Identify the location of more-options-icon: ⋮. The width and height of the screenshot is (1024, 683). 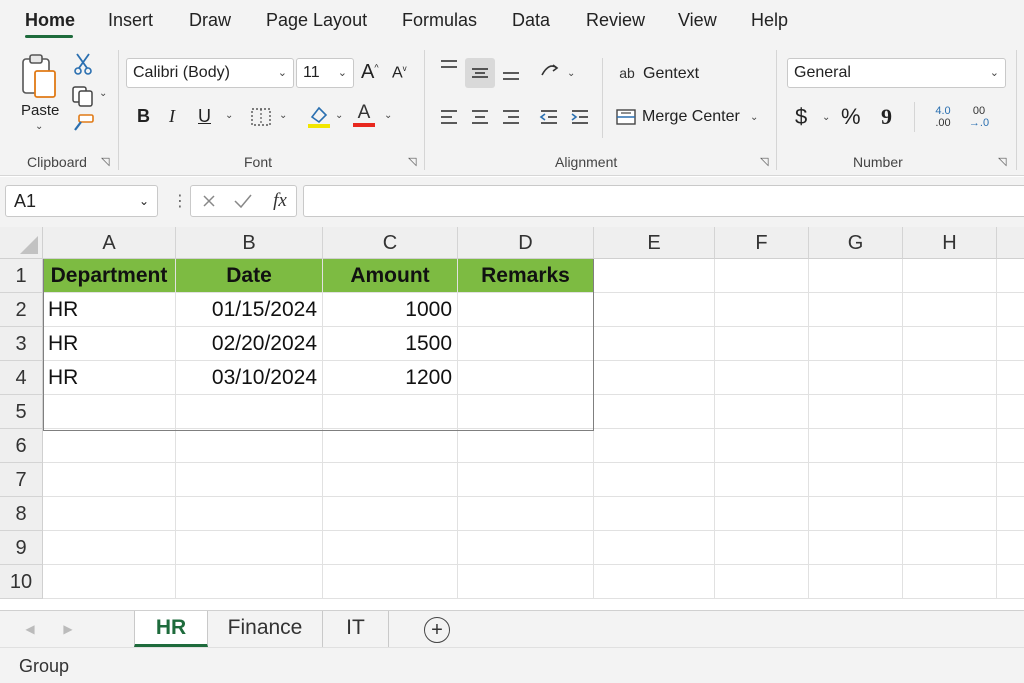
(180, 201).